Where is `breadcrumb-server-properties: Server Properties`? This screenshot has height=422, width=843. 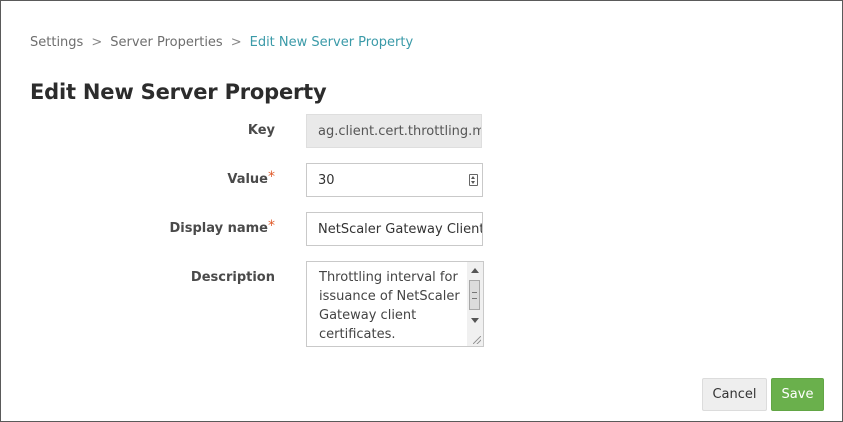 breadcrumb-server-properties: Server Properties is located at coordinates (166, 42).